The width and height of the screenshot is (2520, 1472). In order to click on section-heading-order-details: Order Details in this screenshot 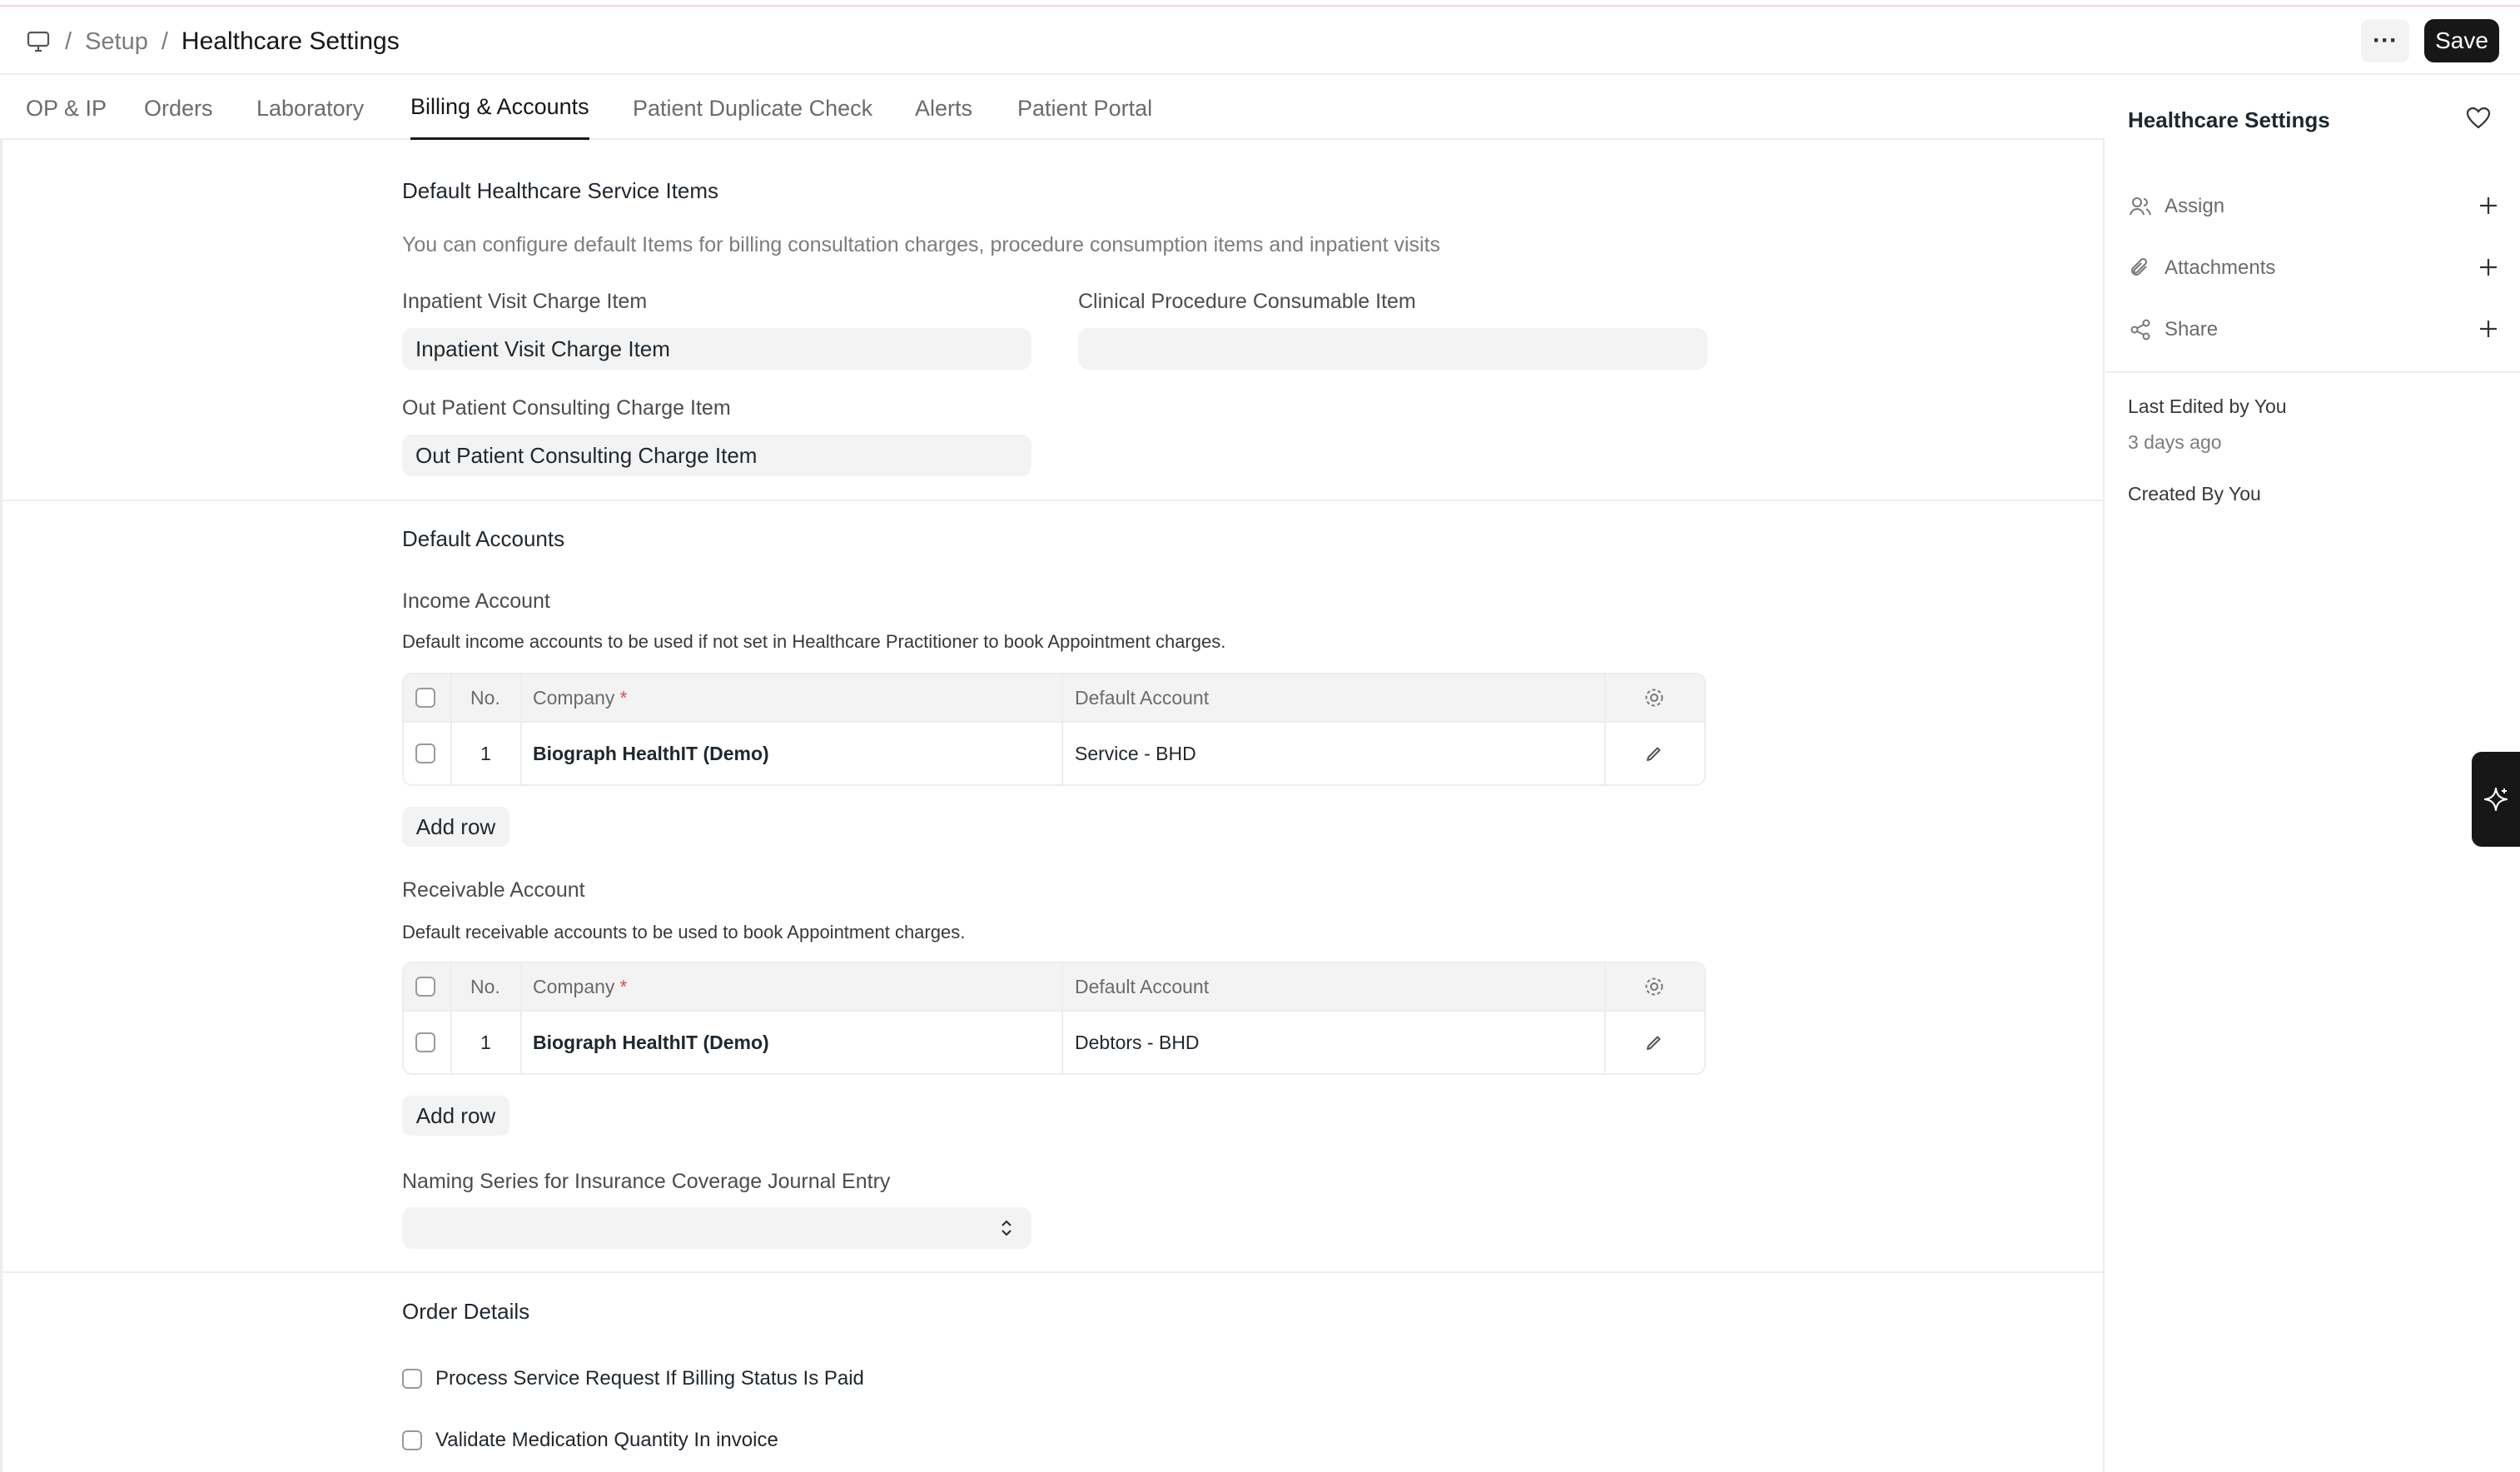, I will do `click(466, 1311)`.